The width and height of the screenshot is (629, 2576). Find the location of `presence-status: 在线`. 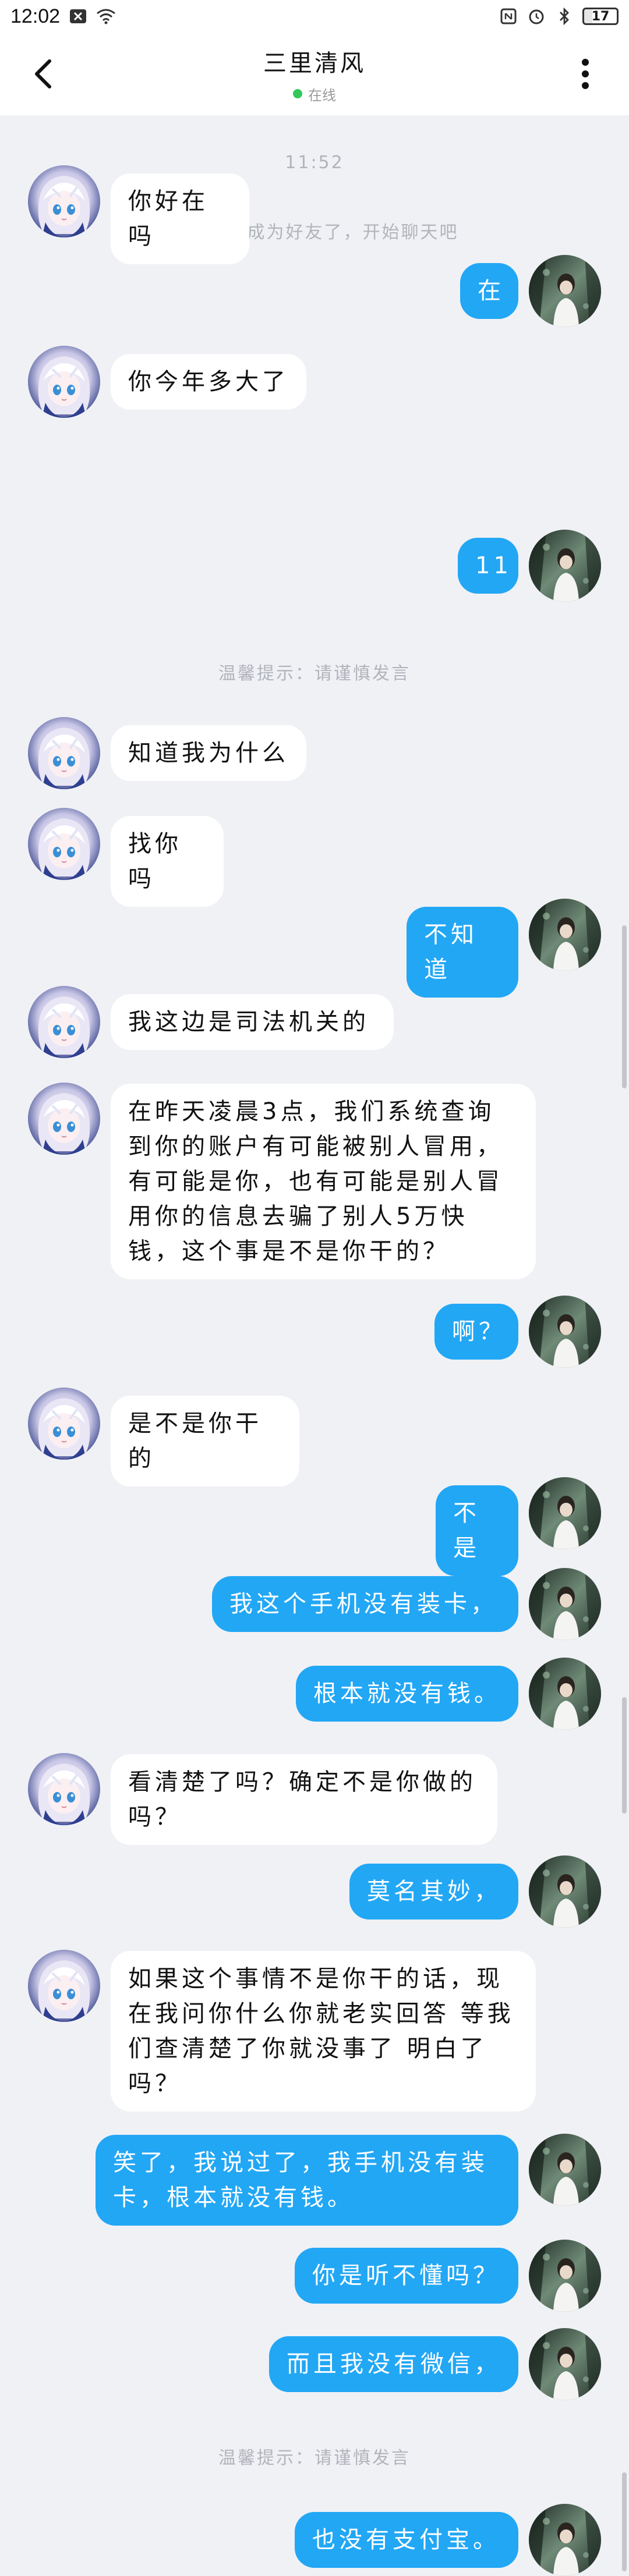

presence-status: 在线 is located at coordinates (314, 94).